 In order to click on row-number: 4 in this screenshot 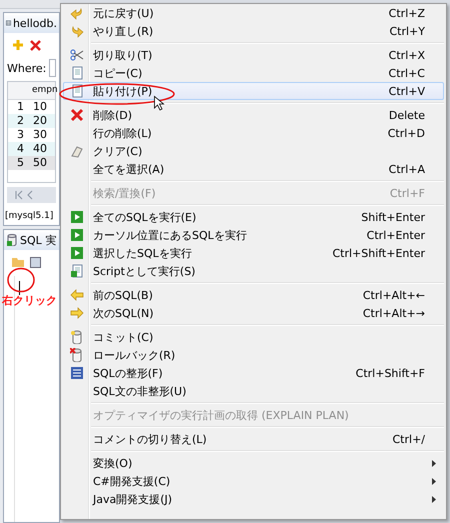, I will do `click(20, 149)`.